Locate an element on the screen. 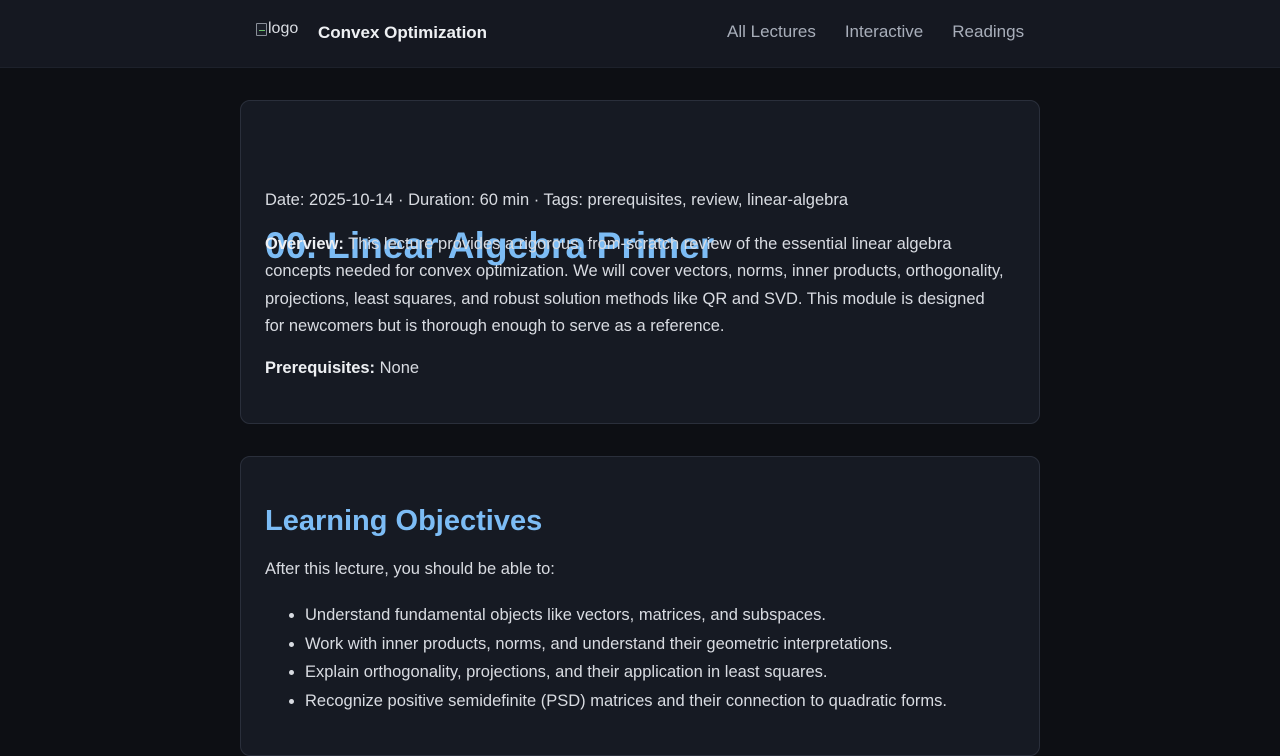  overview-label: Overview: is located at coordinates (304, 244).